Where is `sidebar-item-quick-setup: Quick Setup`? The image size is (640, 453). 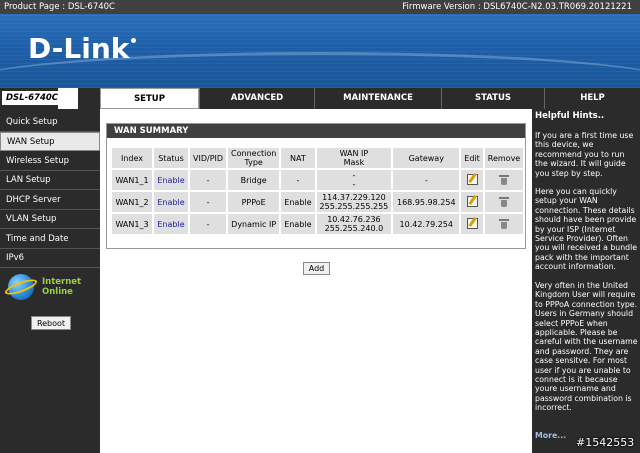
sidebar-item-quick-setup: Quick Setup is located at coordinates (50, 122).